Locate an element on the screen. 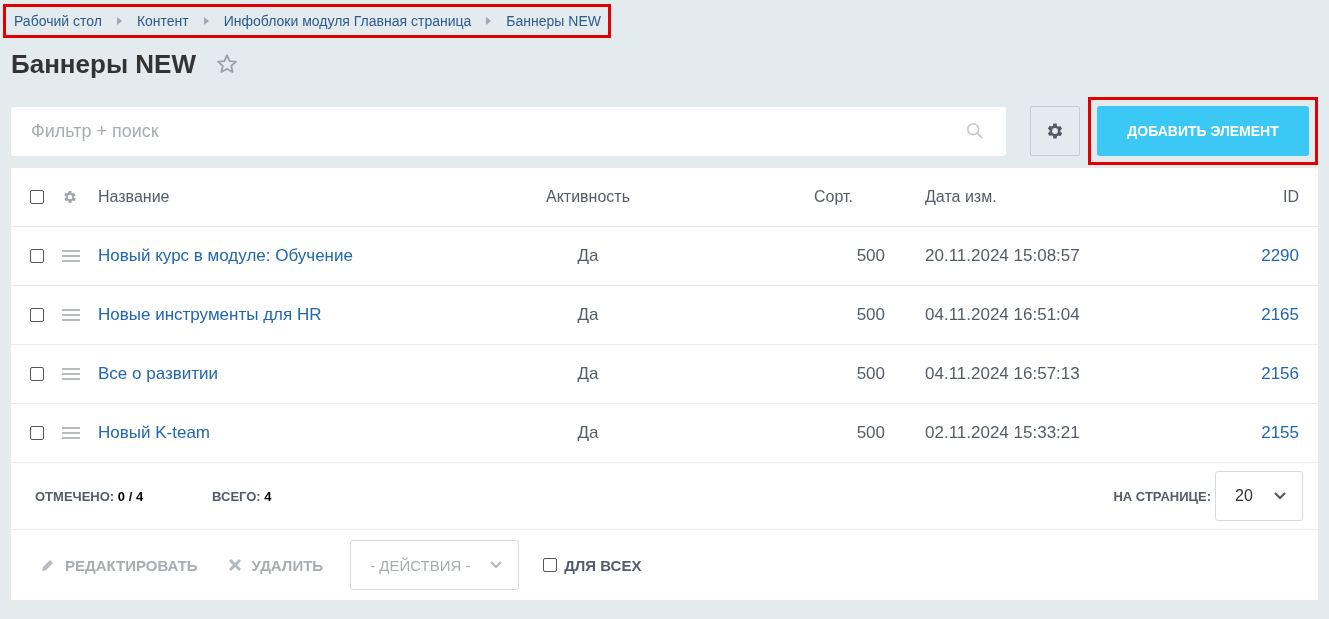 This screenshot has width=1329, height=619. page-title: Баннеры NEW is located at coordinates (103, 64).